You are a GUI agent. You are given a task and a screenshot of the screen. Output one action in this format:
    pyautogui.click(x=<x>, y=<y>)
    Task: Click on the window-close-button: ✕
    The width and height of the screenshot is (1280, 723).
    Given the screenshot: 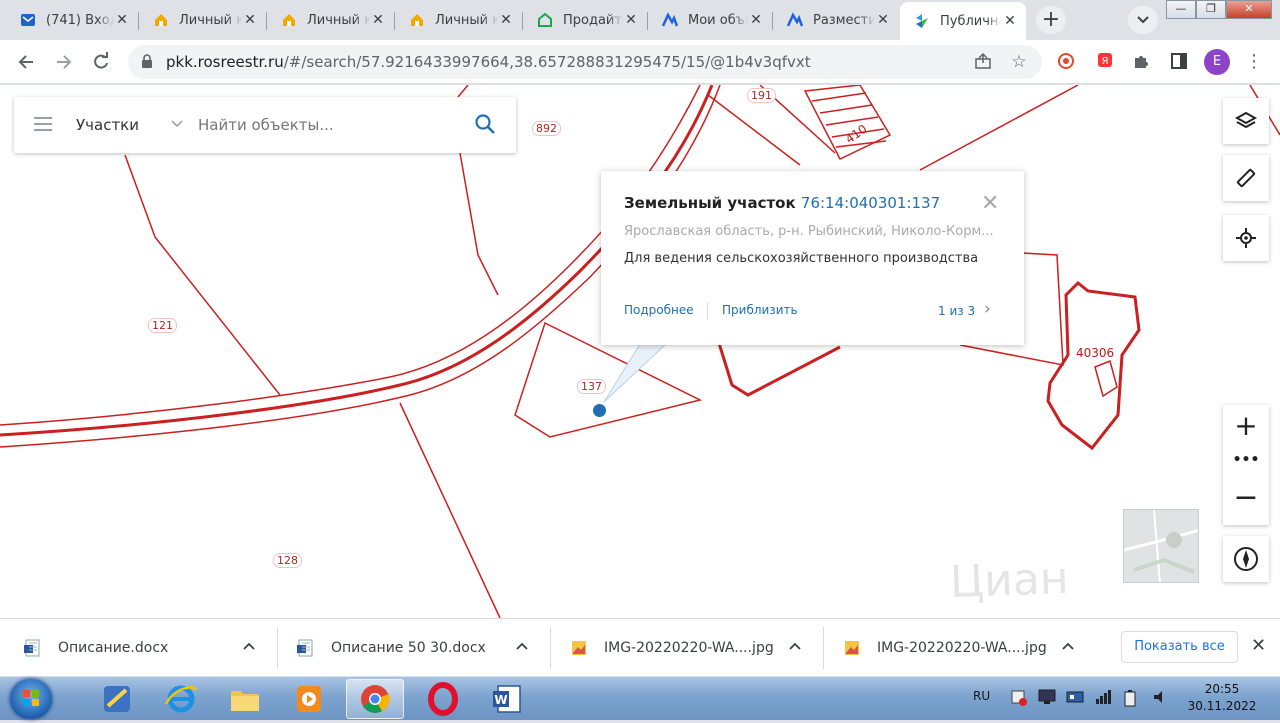 What is the action you would take?
    pyautogui.click(x=1249, y=9)
    